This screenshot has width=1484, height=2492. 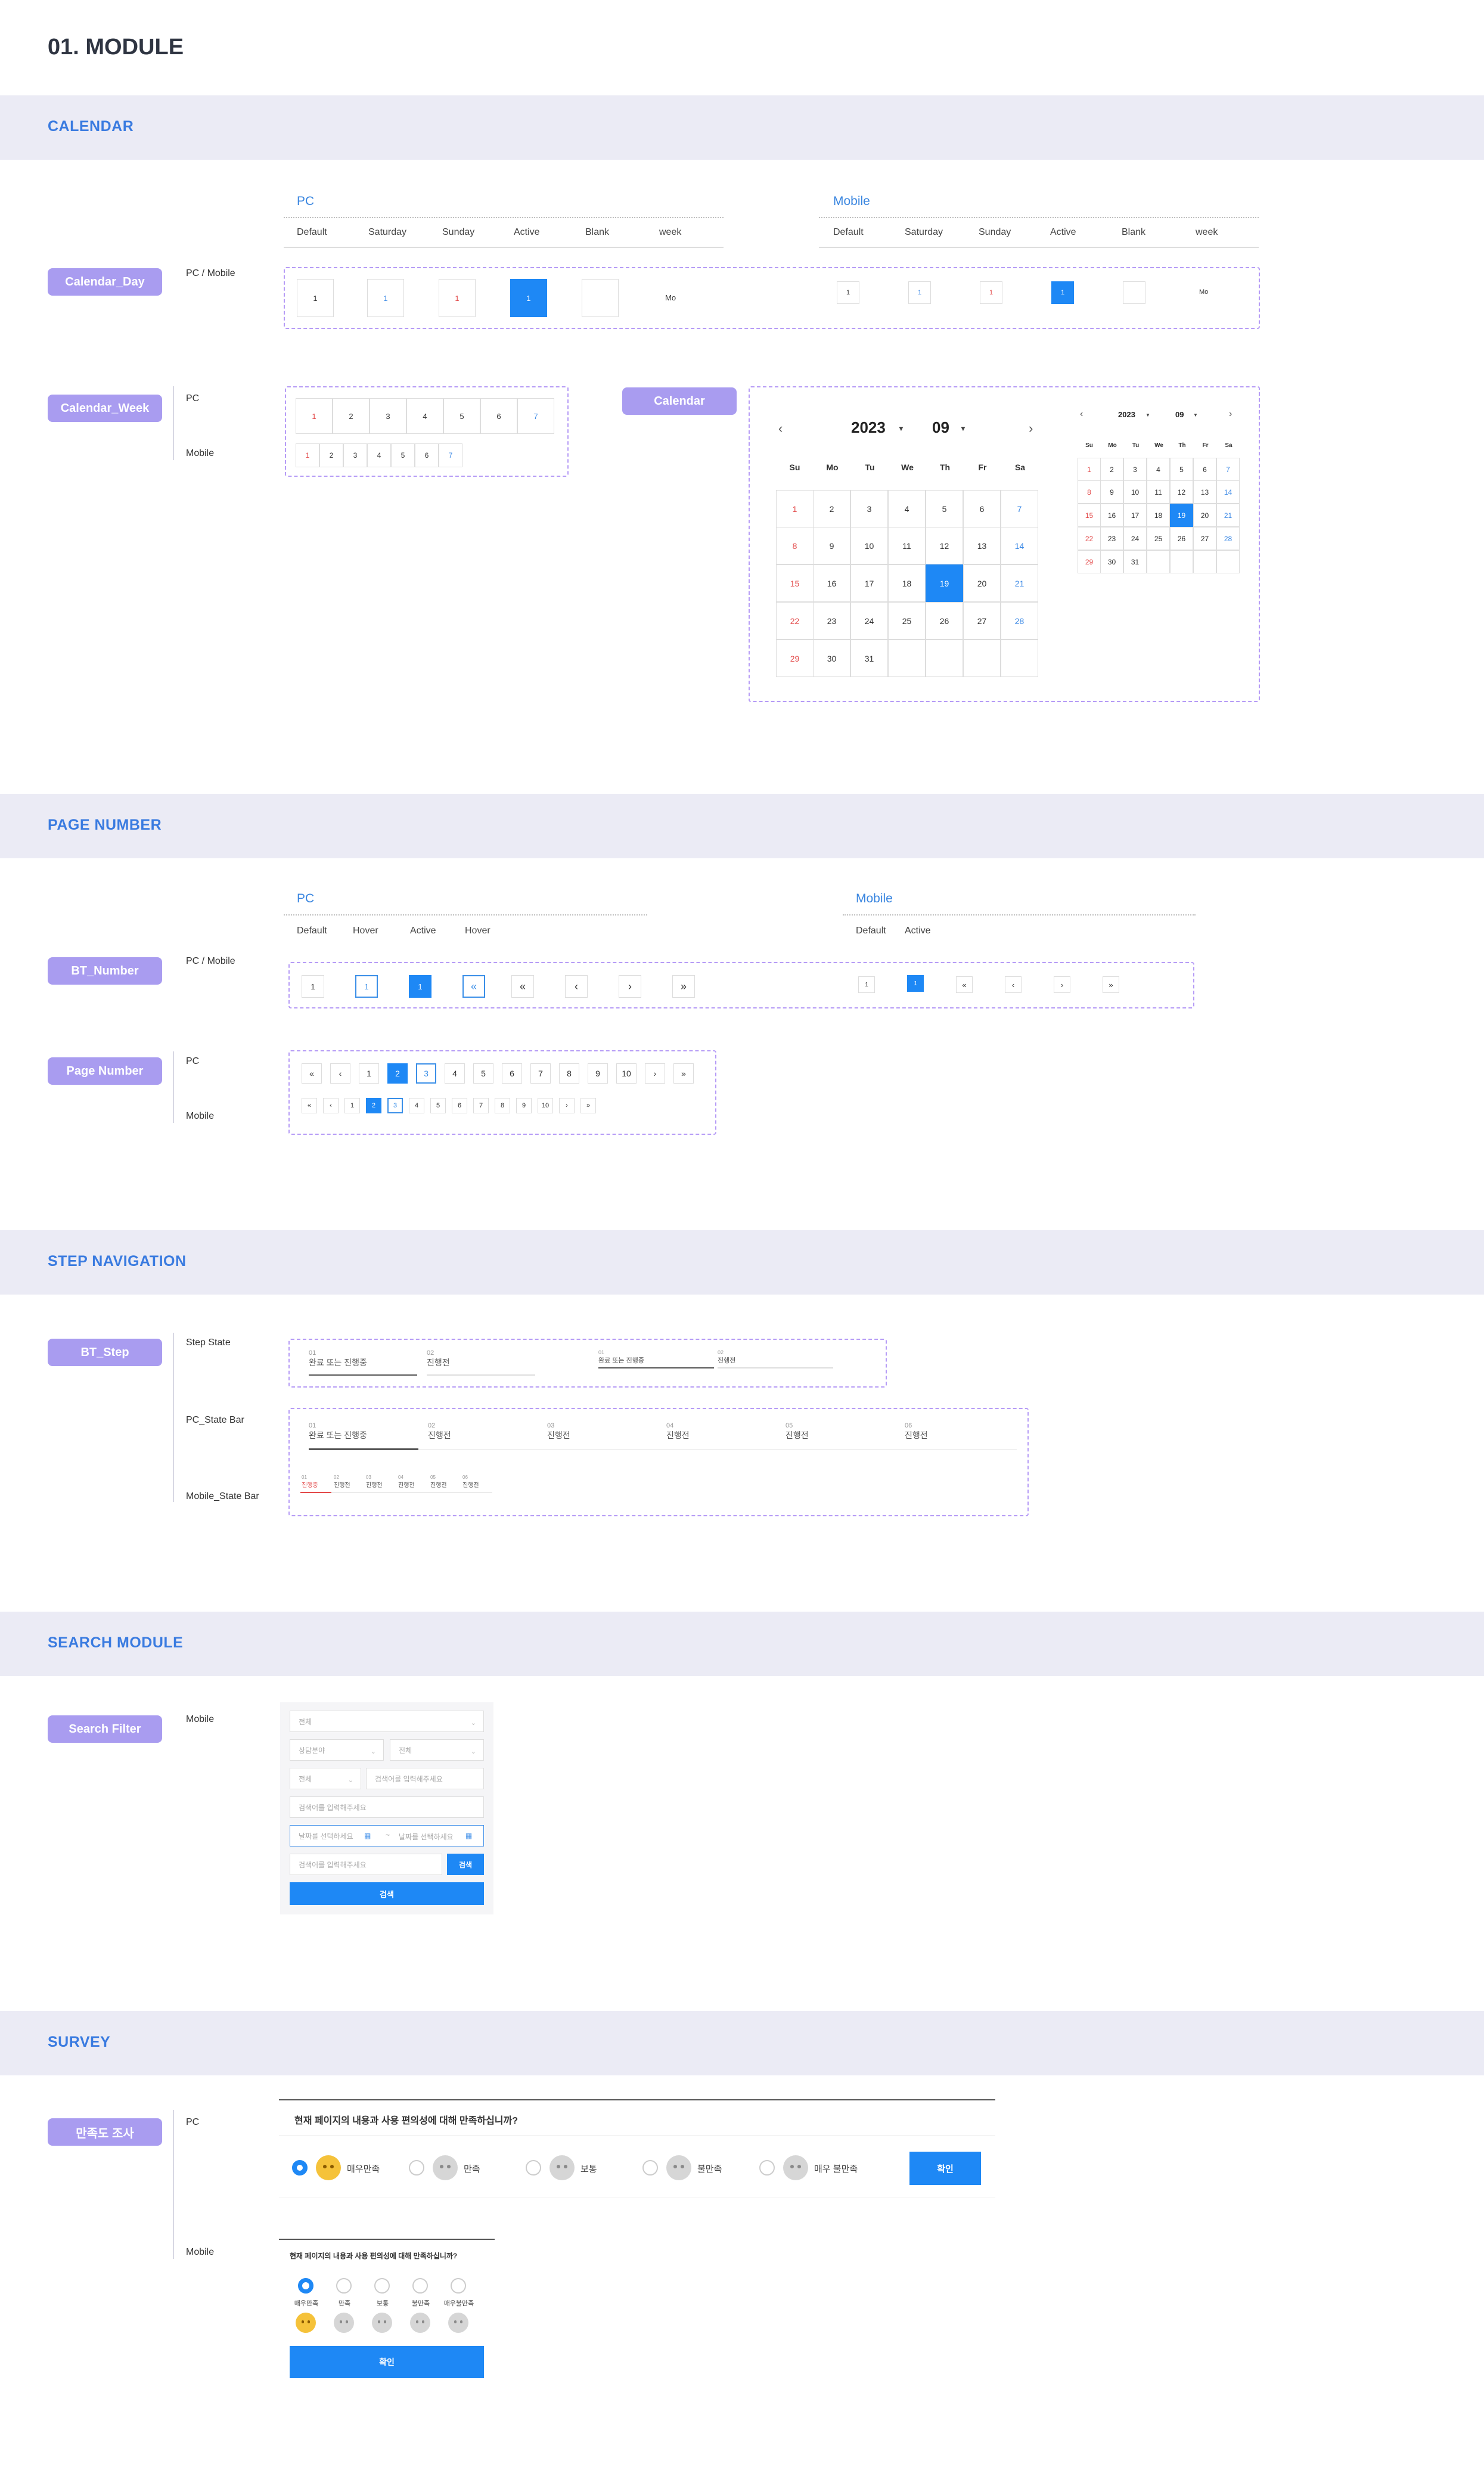 I want to click on calendar-day-cell: 17, so click(x=869, y=583).